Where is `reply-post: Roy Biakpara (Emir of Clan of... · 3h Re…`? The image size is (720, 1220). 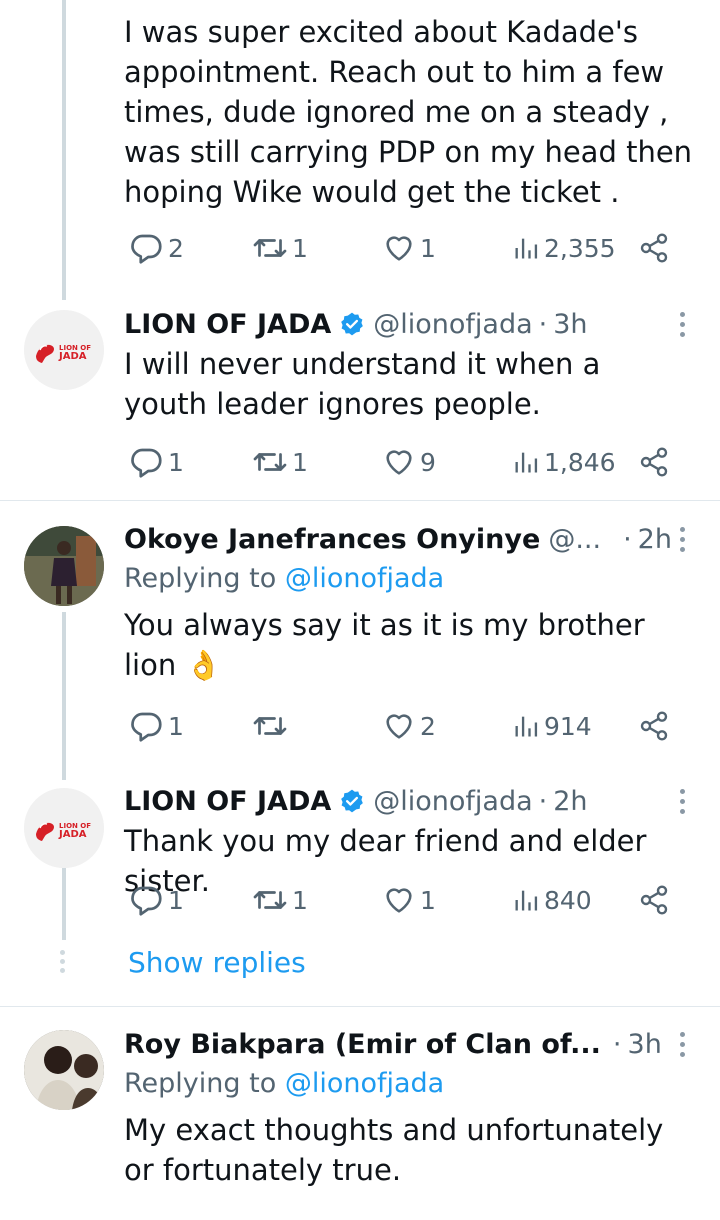
reply-post: Roy Biakpara (Emir of Clan of... · 3h Re… is located at coordinates (422, 1107).